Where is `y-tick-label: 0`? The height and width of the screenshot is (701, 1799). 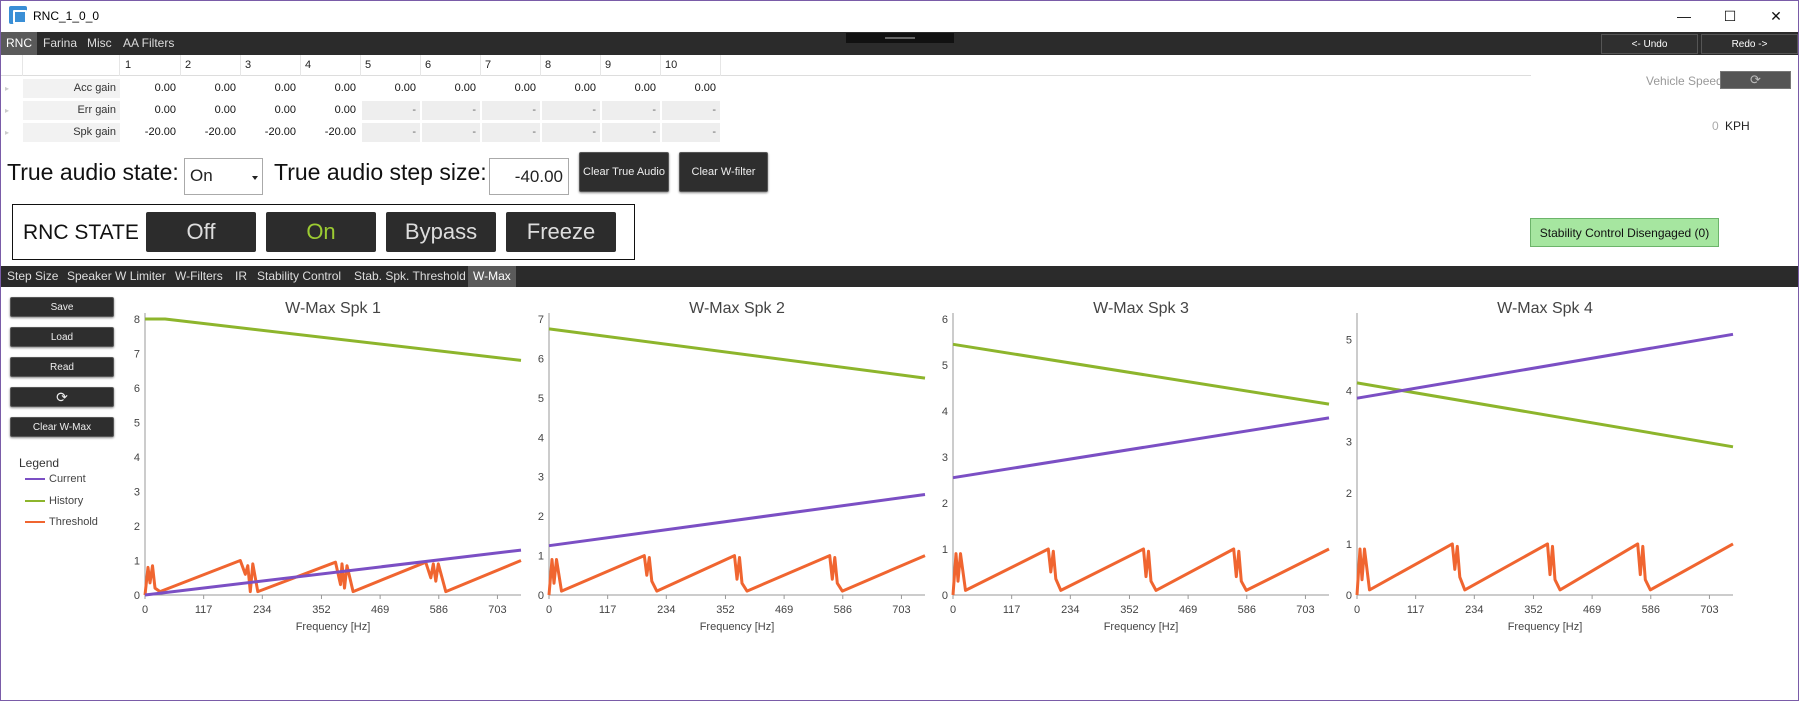 y-tick-label: 0 is located at coordinates (541, 596).